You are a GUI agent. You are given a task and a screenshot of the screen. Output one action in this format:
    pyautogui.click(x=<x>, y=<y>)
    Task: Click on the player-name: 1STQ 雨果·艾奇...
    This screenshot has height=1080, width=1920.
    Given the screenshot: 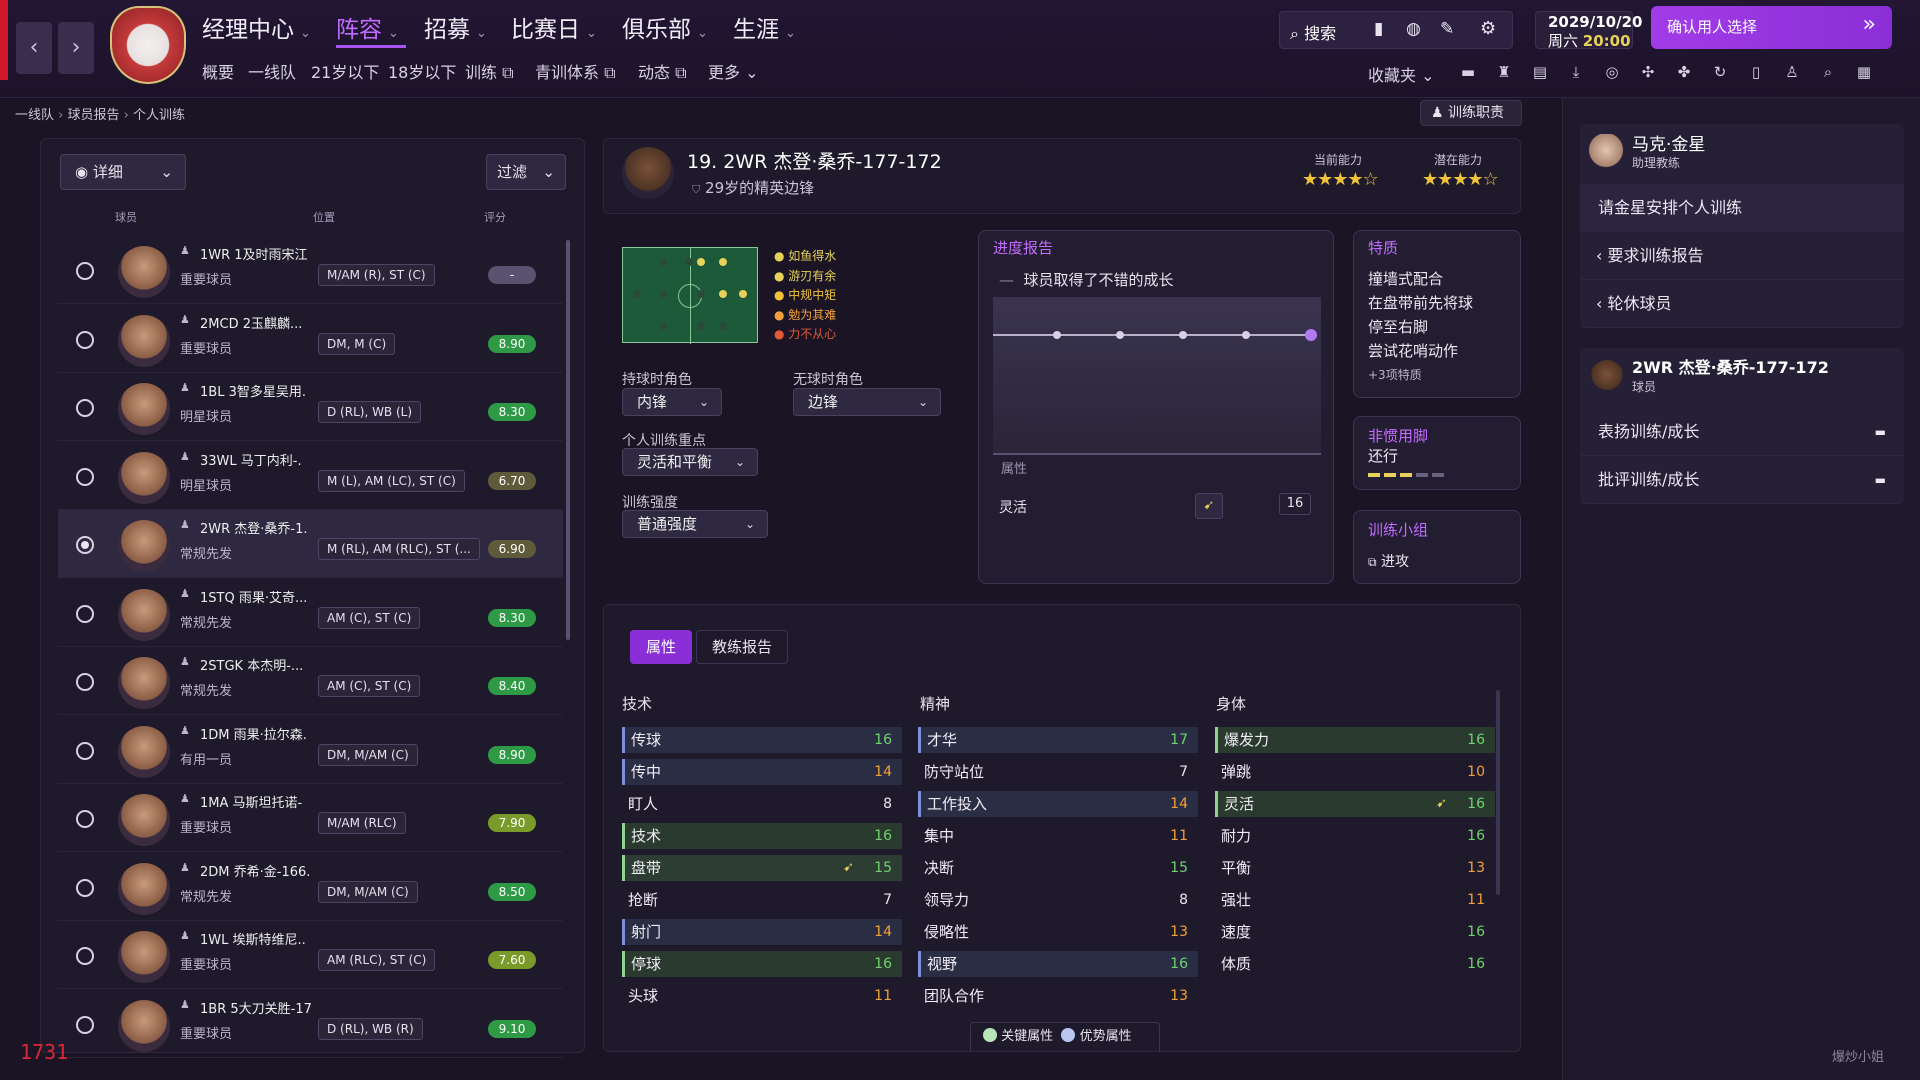 What is the action you would take?
    pyautogui.click(x=260, y=596)
    